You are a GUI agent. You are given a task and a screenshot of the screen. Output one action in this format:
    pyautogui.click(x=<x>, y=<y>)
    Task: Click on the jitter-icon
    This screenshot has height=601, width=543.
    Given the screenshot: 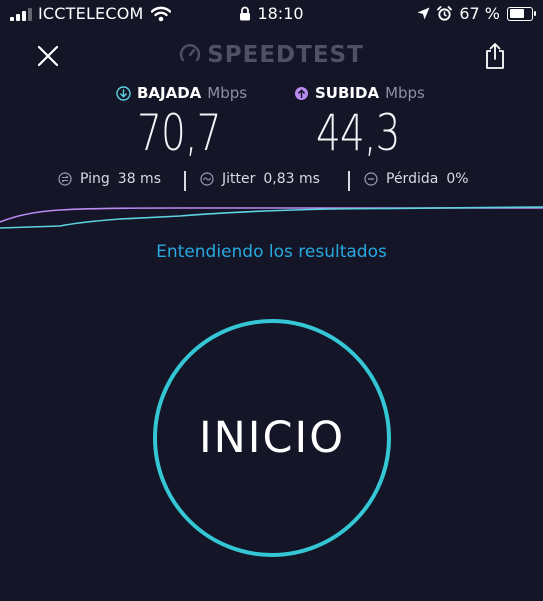 What is the action you would take?
    pyautogui.click(x=207, y=179)
    